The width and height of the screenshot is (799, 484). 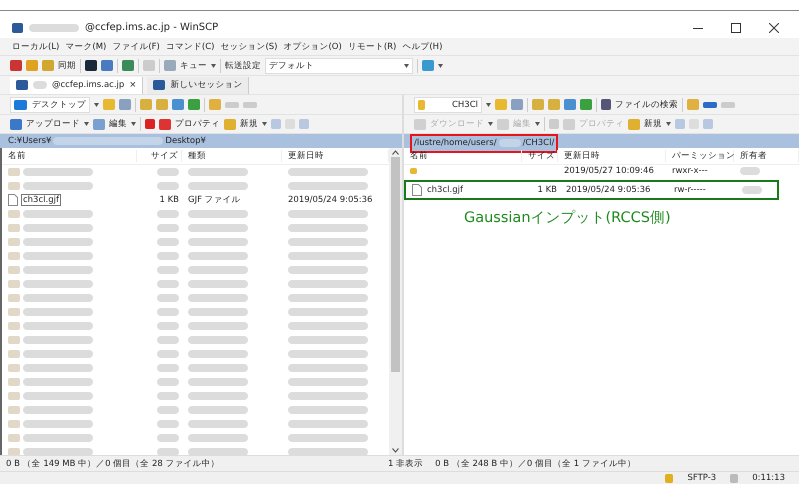 What do you see at coordinates (700, 156) in the screenshot?
I see `column-header: パーミッション` at bounding box center [700, 156].